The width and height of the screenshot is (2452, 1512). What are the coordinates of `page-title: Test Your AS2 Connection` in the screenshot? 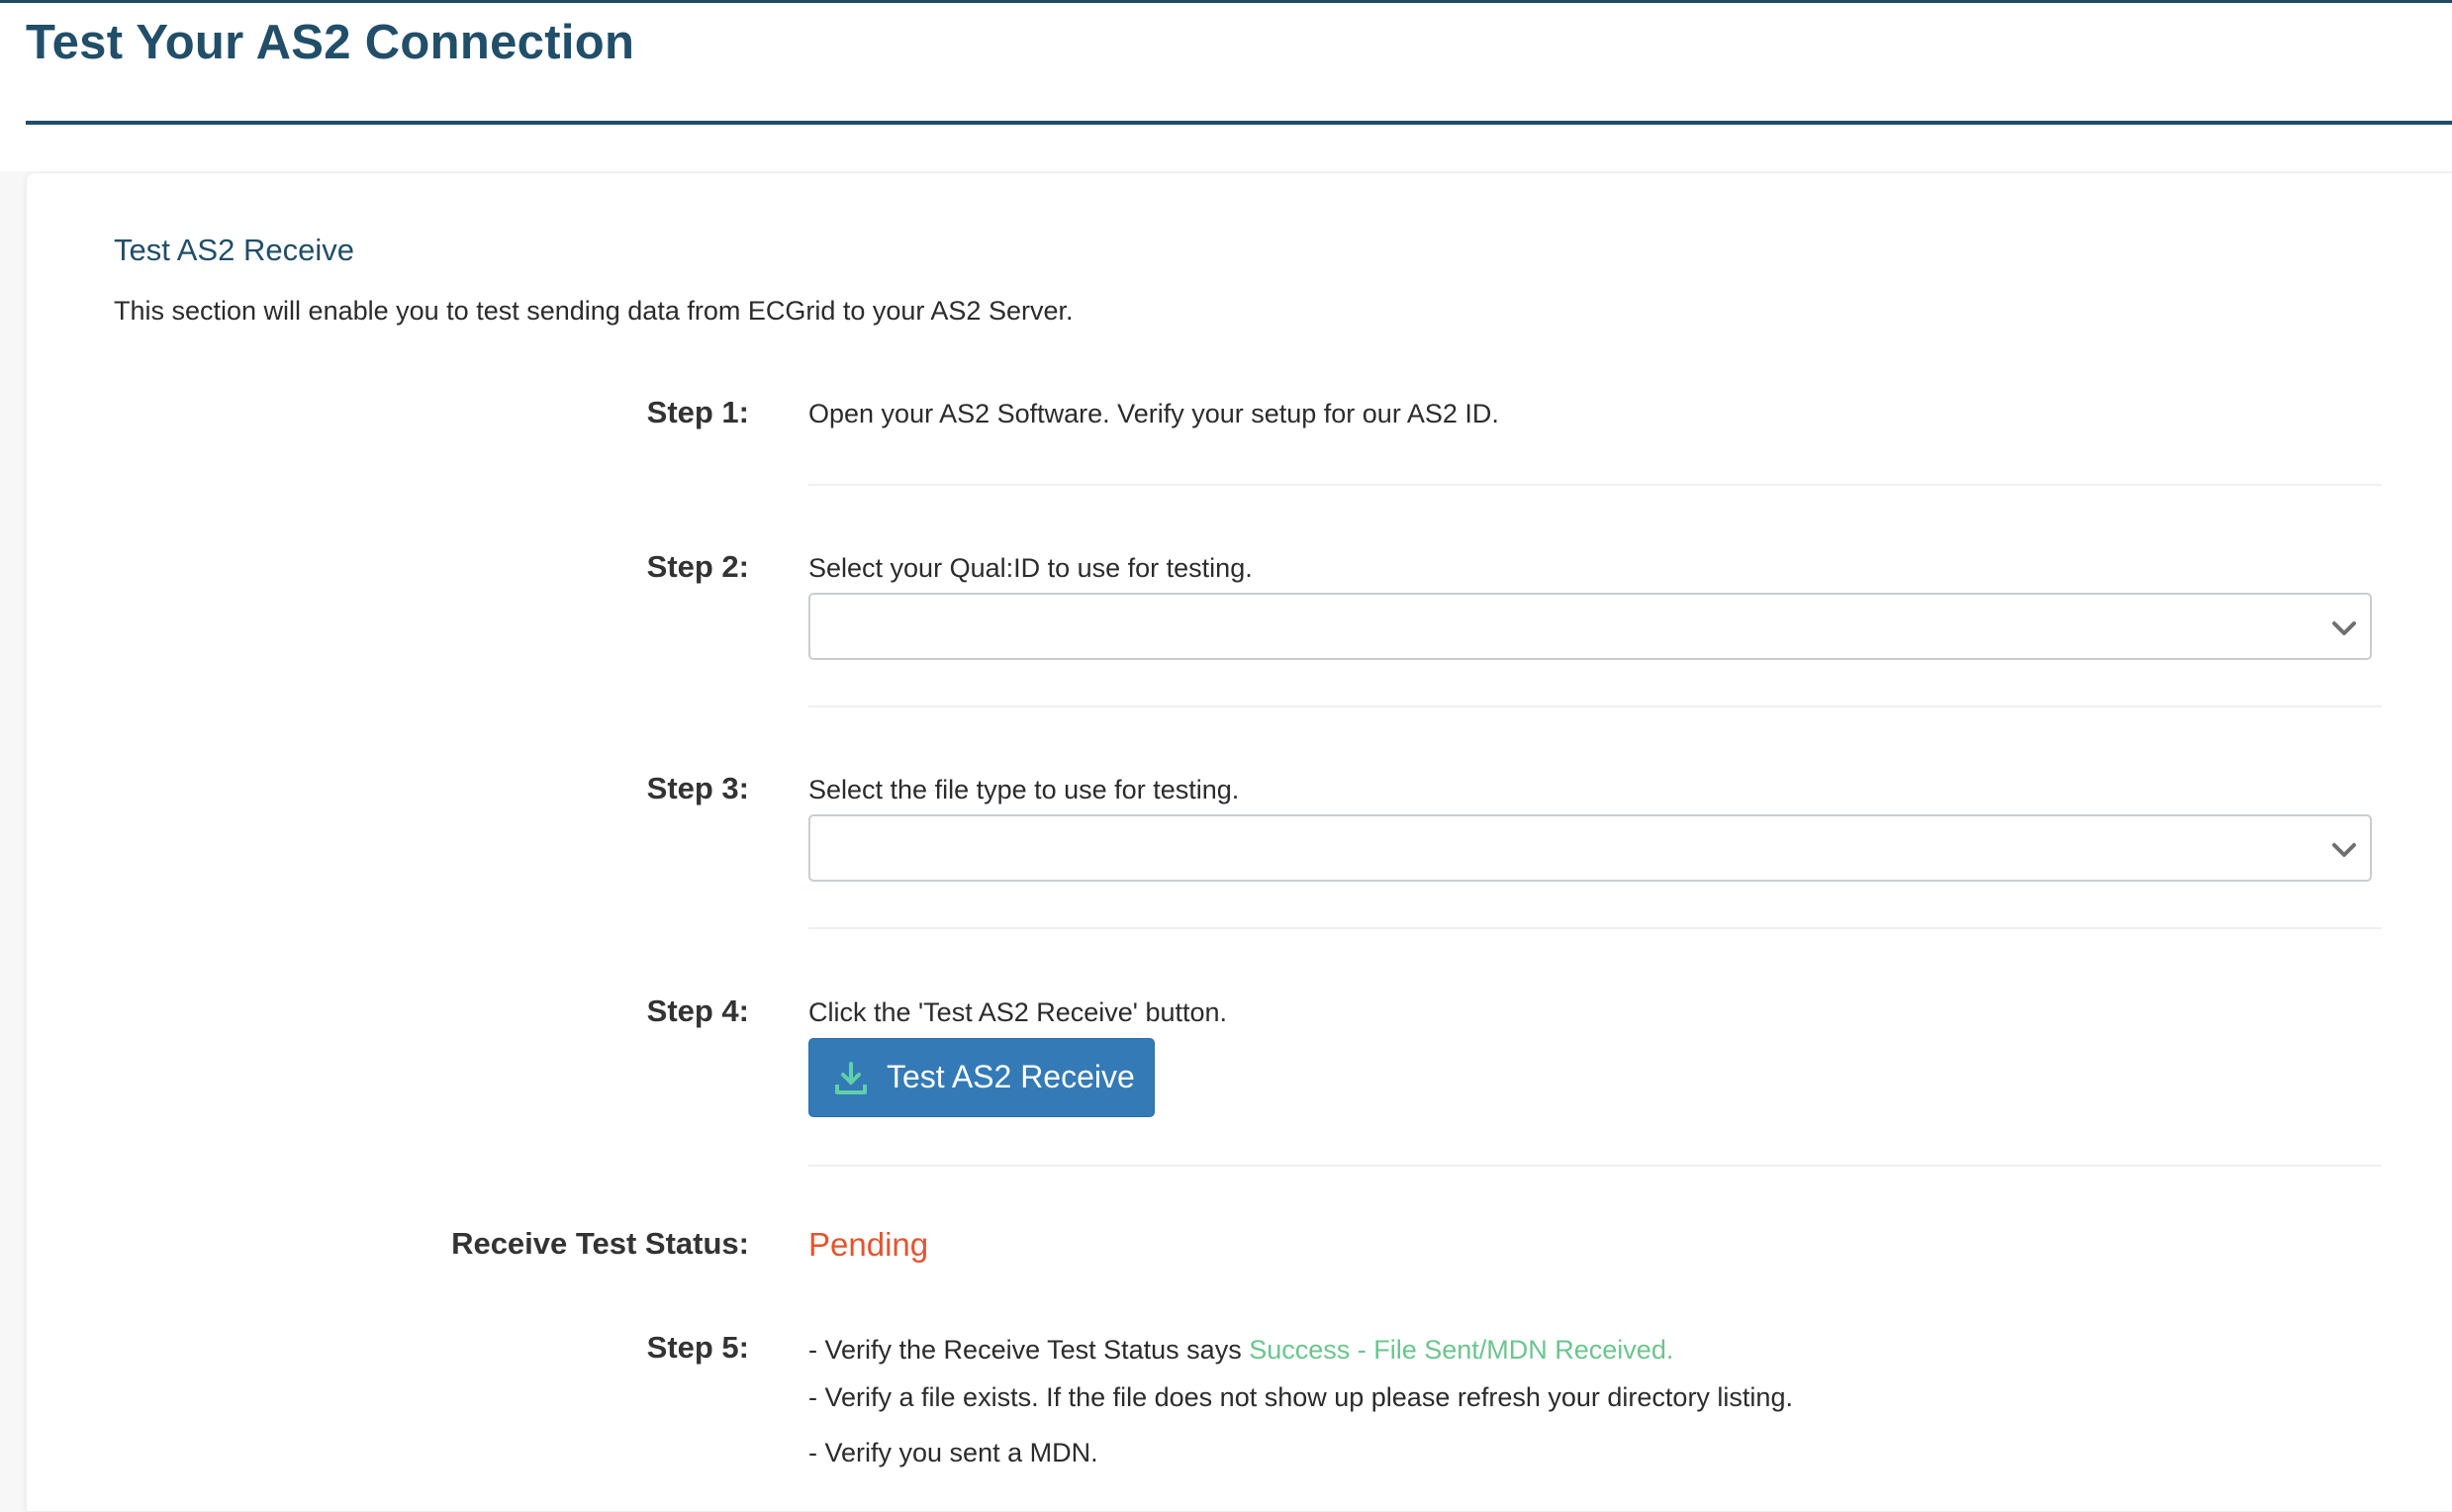 It's located at (330, 43).